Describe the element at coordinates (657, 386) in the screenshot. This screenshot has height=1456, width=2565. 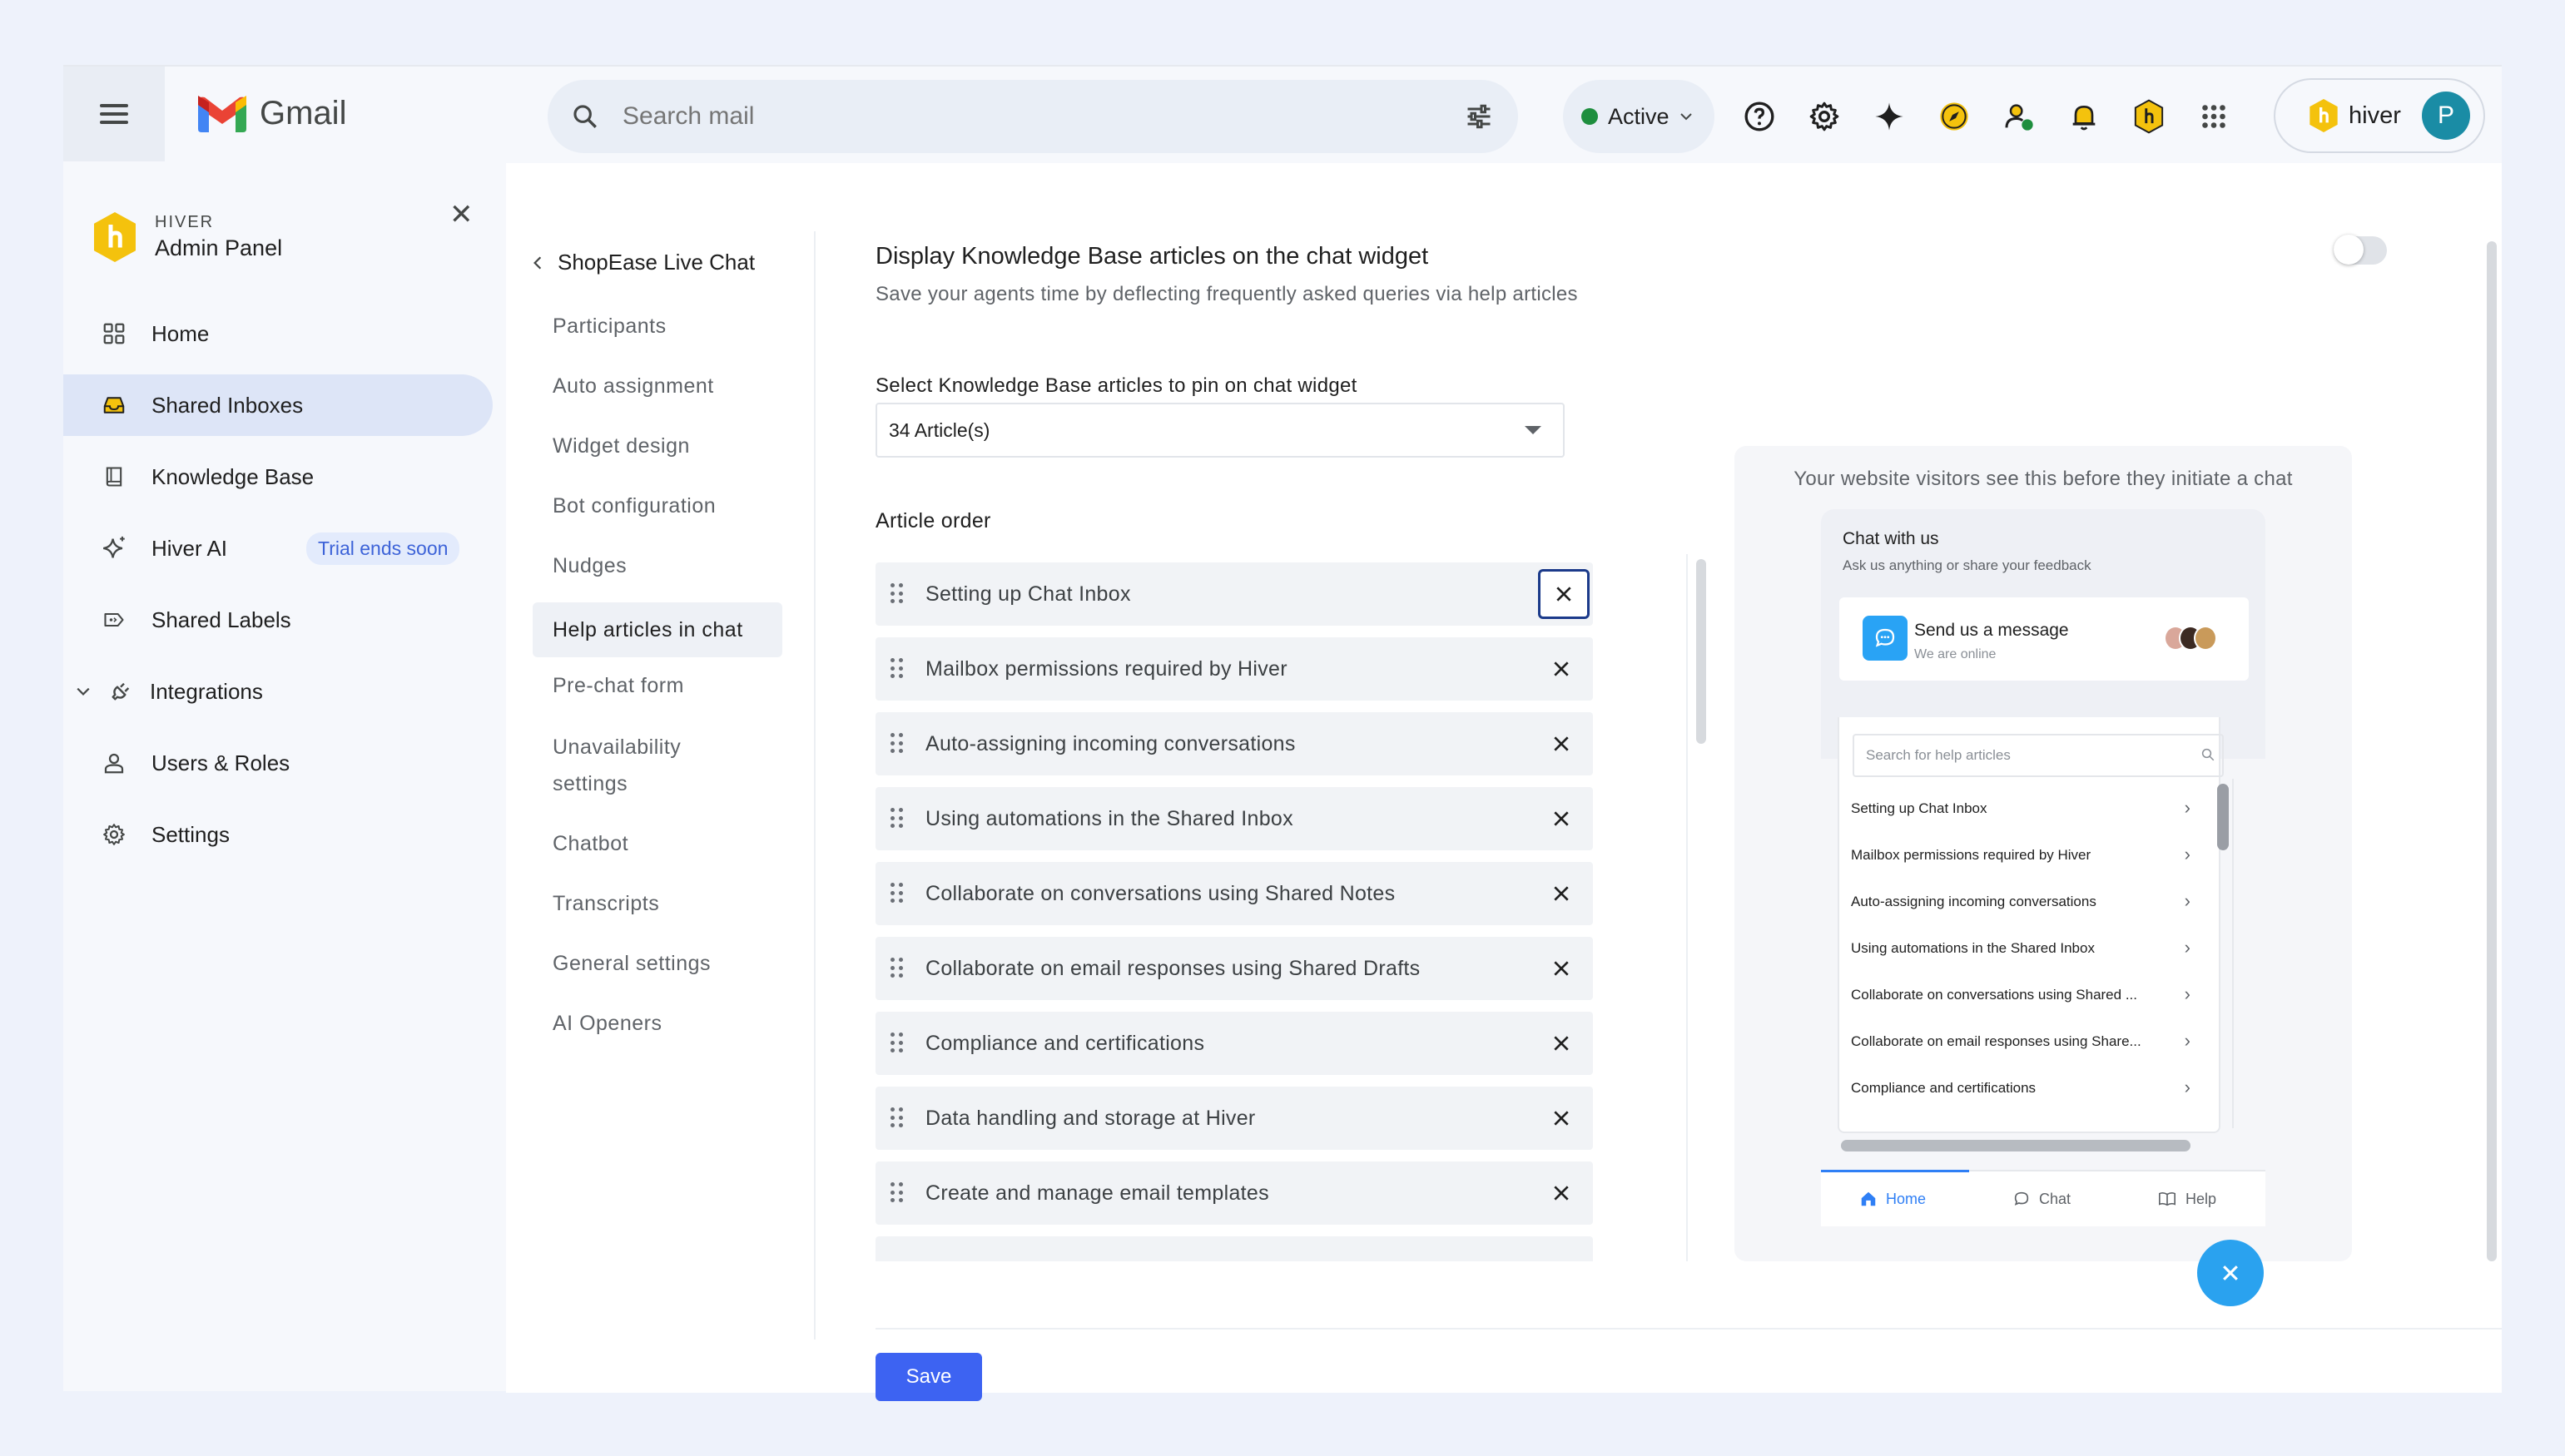
I see `subnav-item-auto-assignment: Auto assignment` at that location.